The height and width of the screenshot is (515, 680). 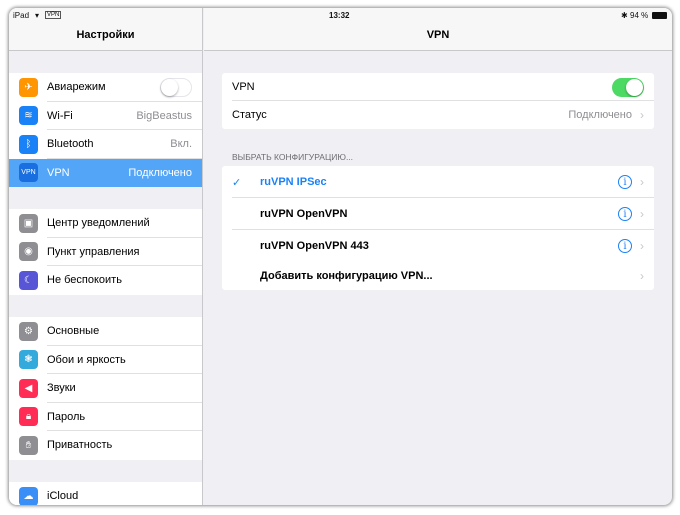 I want to click on sidebar-group: ☁ iCloud, so click(x=105, y=493).